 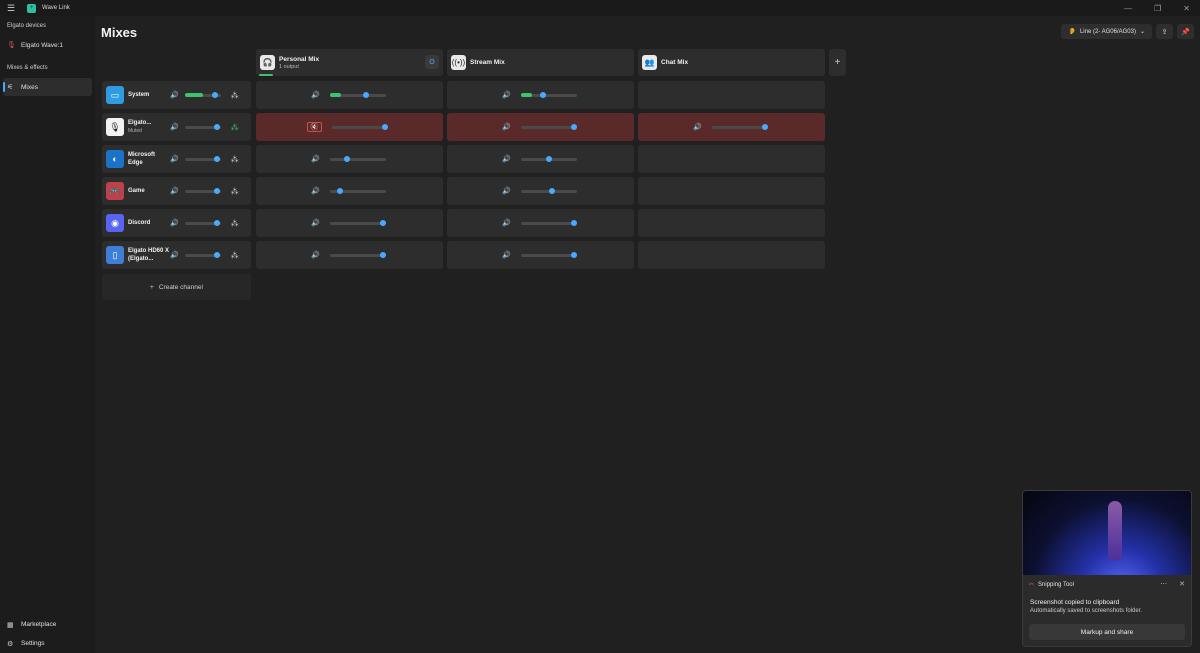 What do you see at coordinates (1107, 533) in the screenshot?
I see `screenshot-thumbnail` at bounding box center [1107, 533].